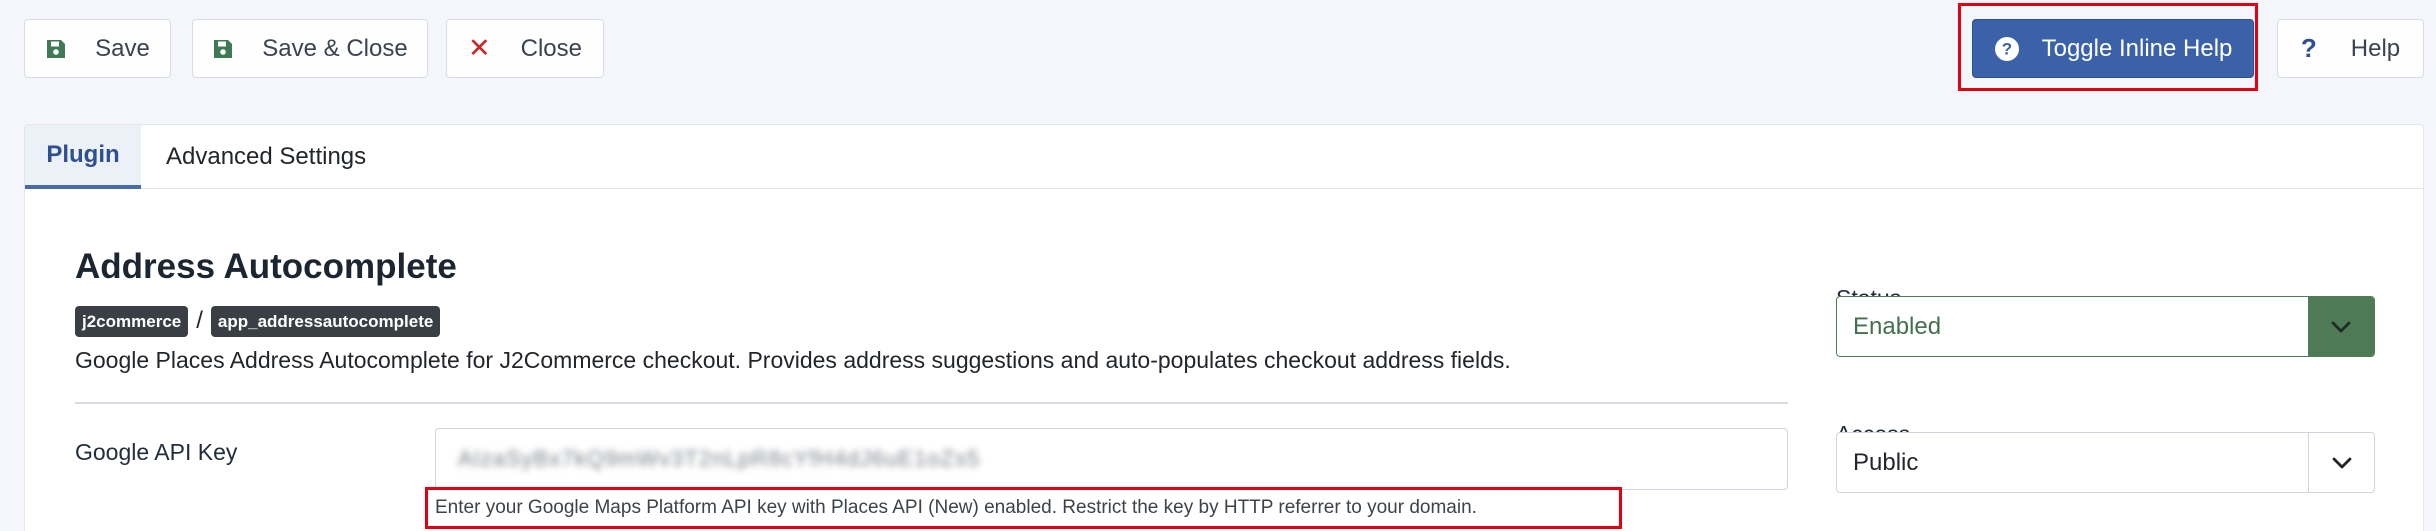 The image size is (2436, 531). What do you see at coordinates (551, 48) in the screenshot?
I see `close-button-label: Close` at bounding box center [551, 48].